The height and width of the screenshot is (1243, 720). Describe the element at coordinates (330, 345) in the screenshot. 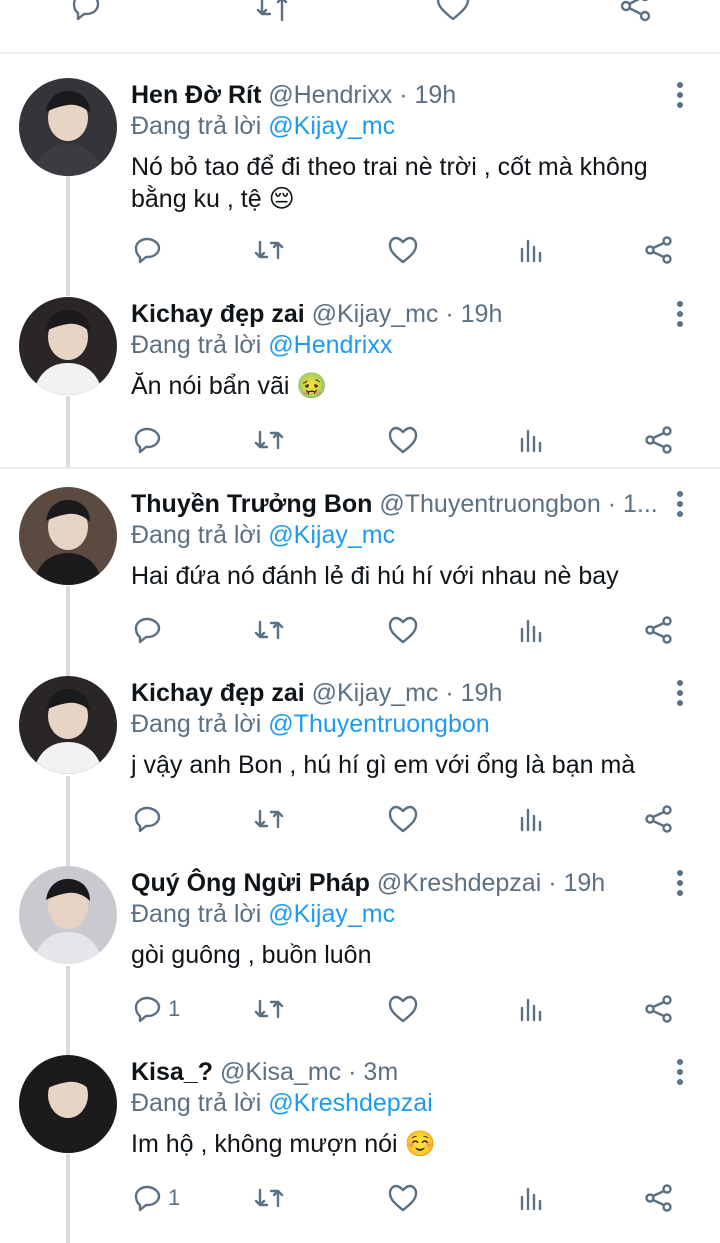

I see `replying-to-mention: @Hendrixx` at that location.